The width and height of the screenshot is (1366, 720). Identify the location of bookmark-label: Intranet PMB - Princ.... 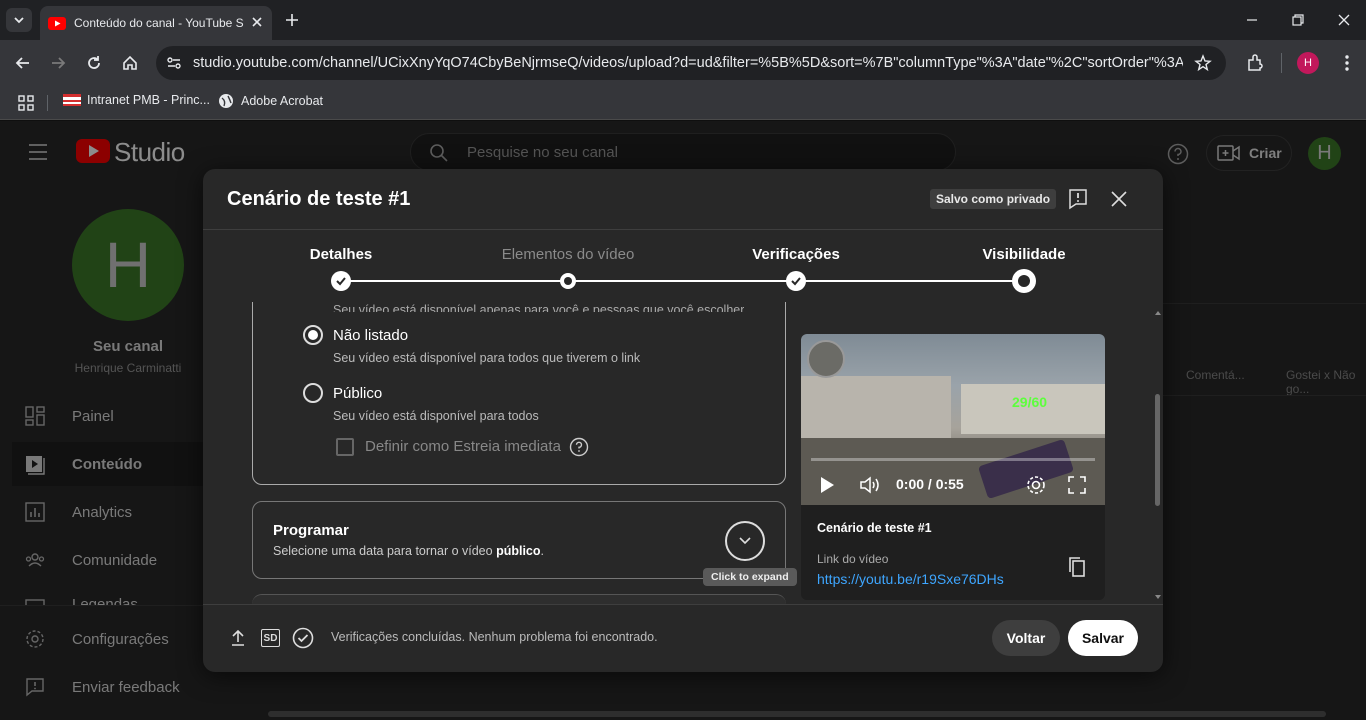
(148, 100).